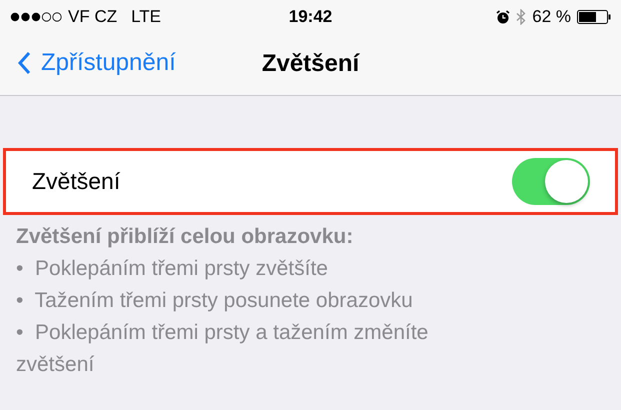 Image resolution: width=621 pixels, height=410 pixels. Describe the element at coordinates (93, 17) in the screenshot. I see `carrier-name: VF CZ` at that location.